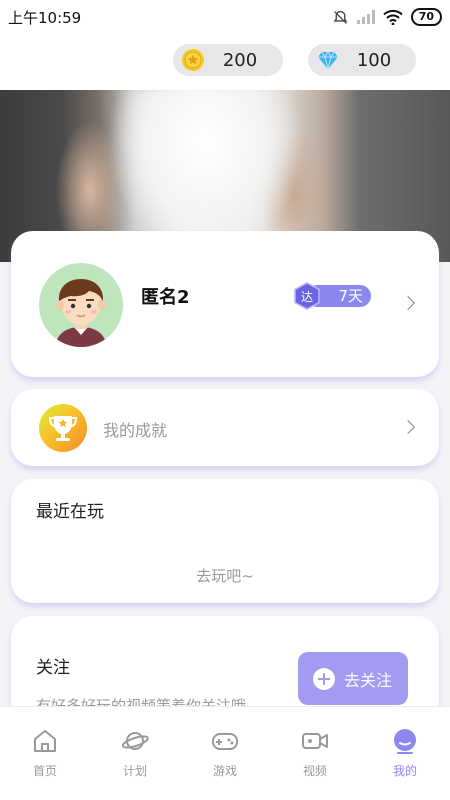  Describe the element at coordinates (340, 17) in the screenshot. I see `silent-bell-icon` at that location.